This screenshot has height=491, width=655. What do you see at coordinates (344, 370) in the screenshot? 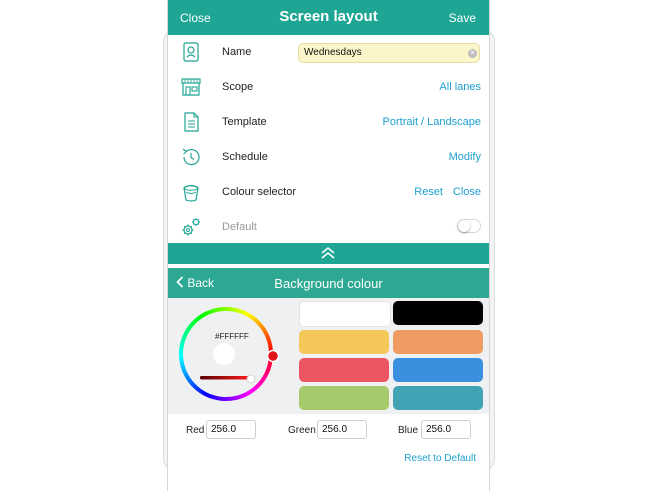
I see `swatch-red` at bounding box center [344, 370].